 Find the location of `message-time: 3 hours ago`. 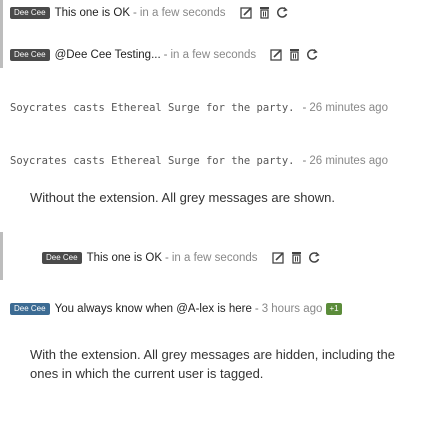

message-time: 3 hours ago is located at coordinates (292, 309).